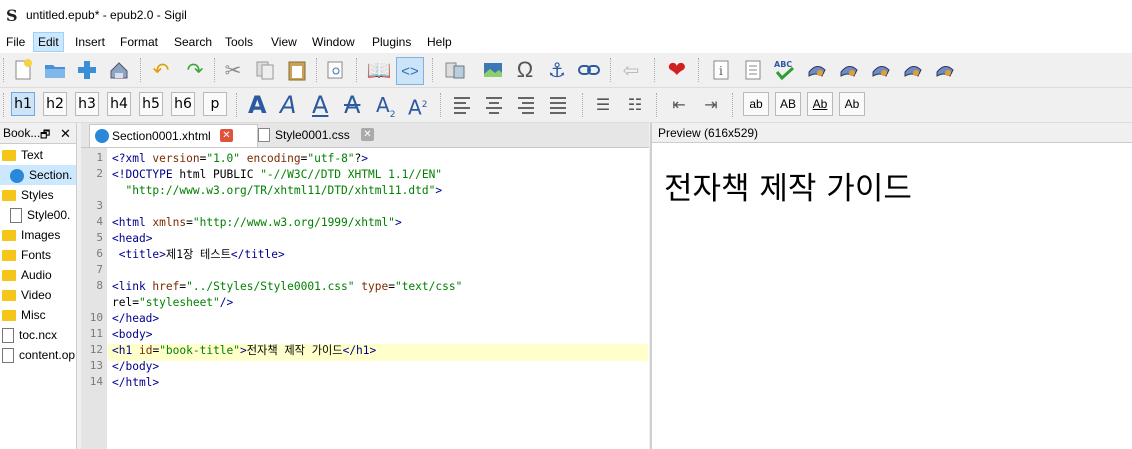 This screenshot has width=1132, height=449. What do you see at coordinates (753, 70) in the screenshot?
I see `toc-icon` at bounding box center [753, 70].